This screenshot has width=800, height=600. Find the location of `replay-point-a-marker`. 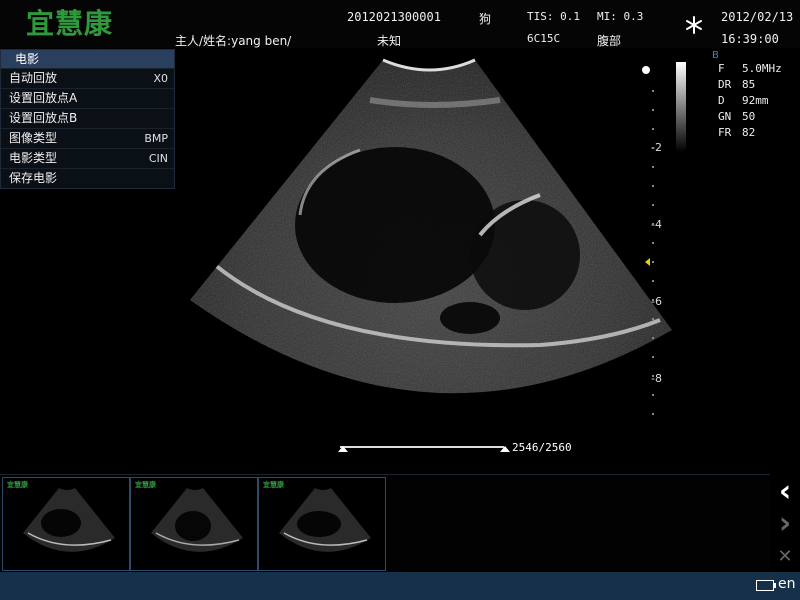

replay-point-a-marker is located at coordinates (343, 449).